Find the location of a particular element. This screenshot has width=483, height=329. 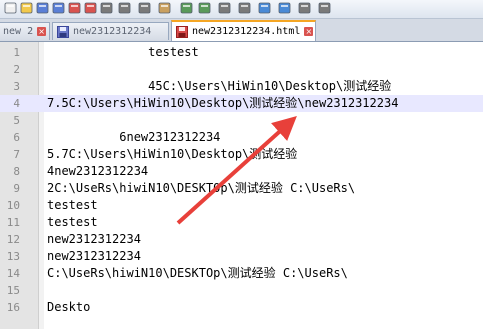

open-file-icon is located at coordinates (26, 8).